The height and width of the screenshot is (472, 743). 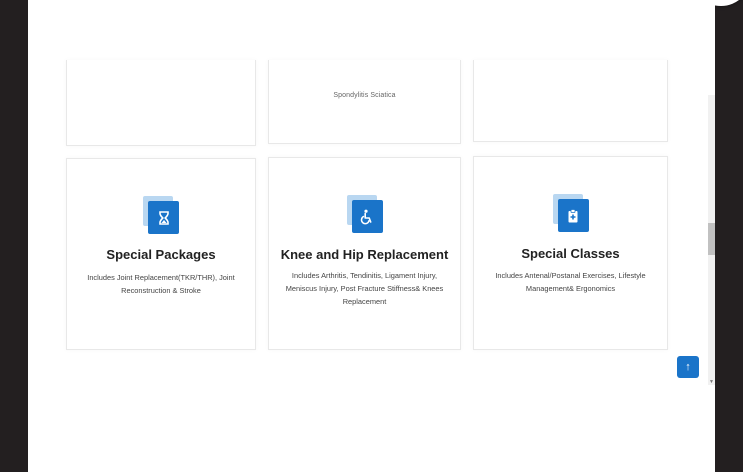 I want to click on scrollbar-thumb, so click(x=711, y=239).